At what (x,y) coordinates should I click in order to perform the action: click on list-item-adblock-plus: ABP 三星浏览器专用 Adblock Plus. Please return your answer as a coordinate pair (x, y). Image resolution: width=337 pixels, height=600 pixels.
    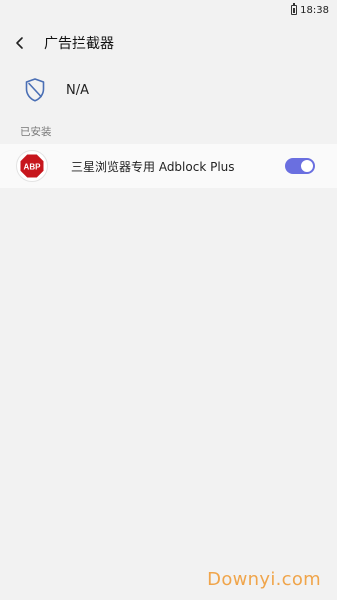
    Looking at the image, I should click on (168, 166).